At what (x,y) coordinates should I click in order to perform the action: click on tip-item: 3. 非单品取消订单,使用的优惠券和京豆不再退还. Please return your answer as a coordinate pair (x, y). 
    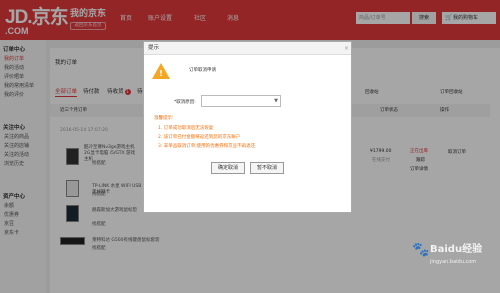
    Looking at the image, I should click on (207, 146).